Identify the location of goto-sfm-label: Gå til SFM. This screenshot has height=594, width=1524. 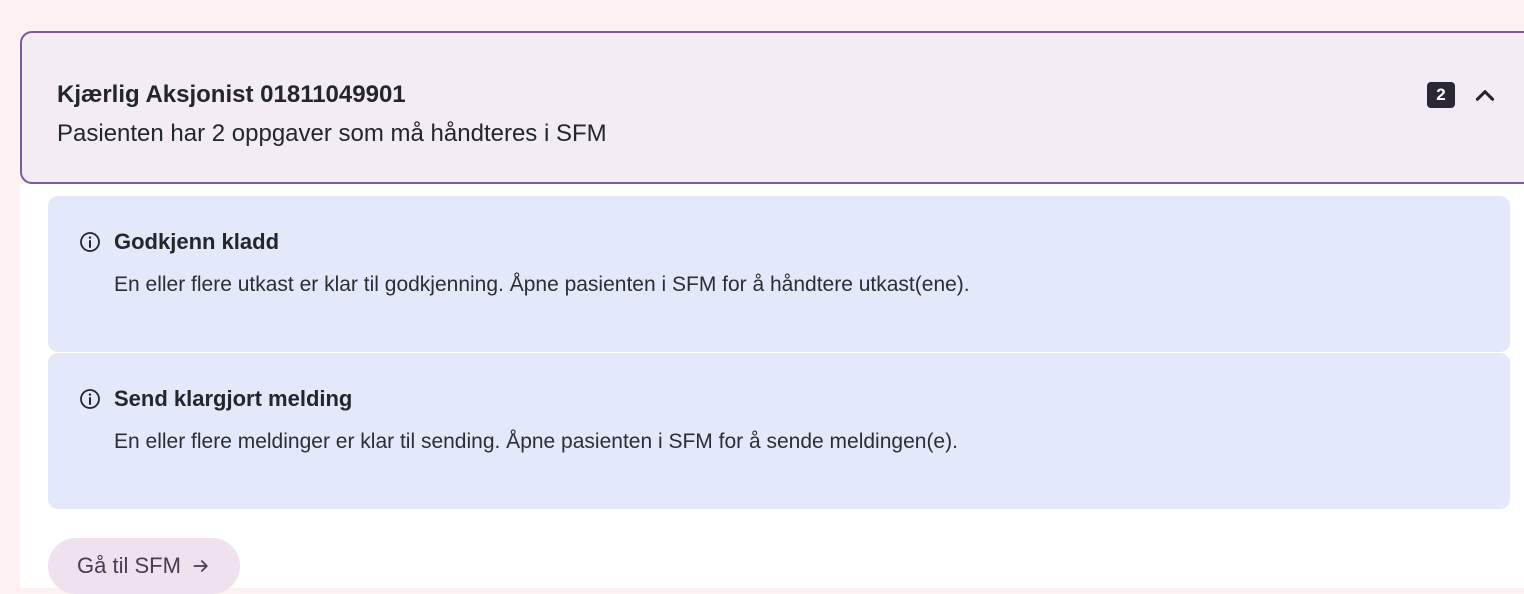
(129, 565).